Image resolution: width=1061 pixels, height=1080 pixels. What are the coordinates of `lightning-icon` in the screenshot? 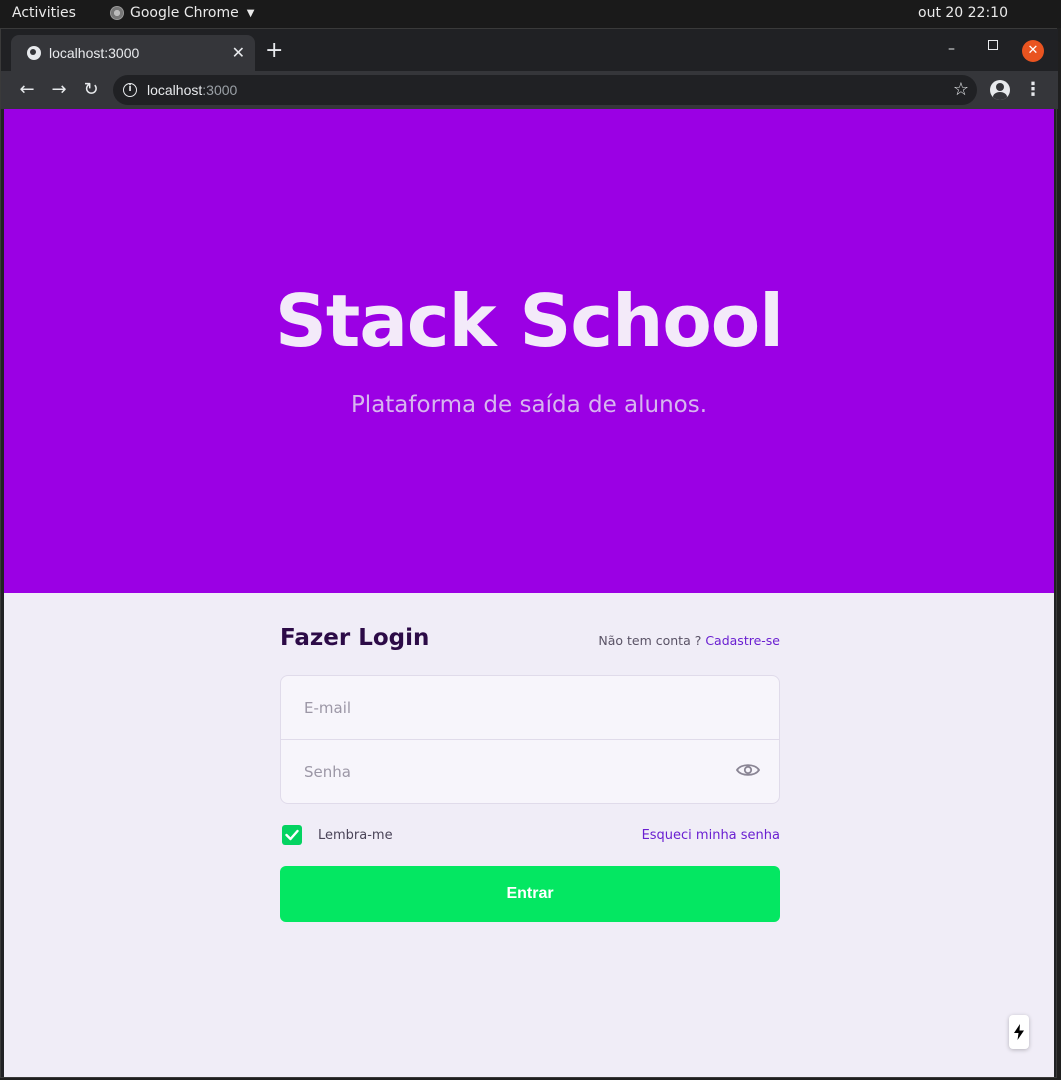 It's located at (1019, 1032).